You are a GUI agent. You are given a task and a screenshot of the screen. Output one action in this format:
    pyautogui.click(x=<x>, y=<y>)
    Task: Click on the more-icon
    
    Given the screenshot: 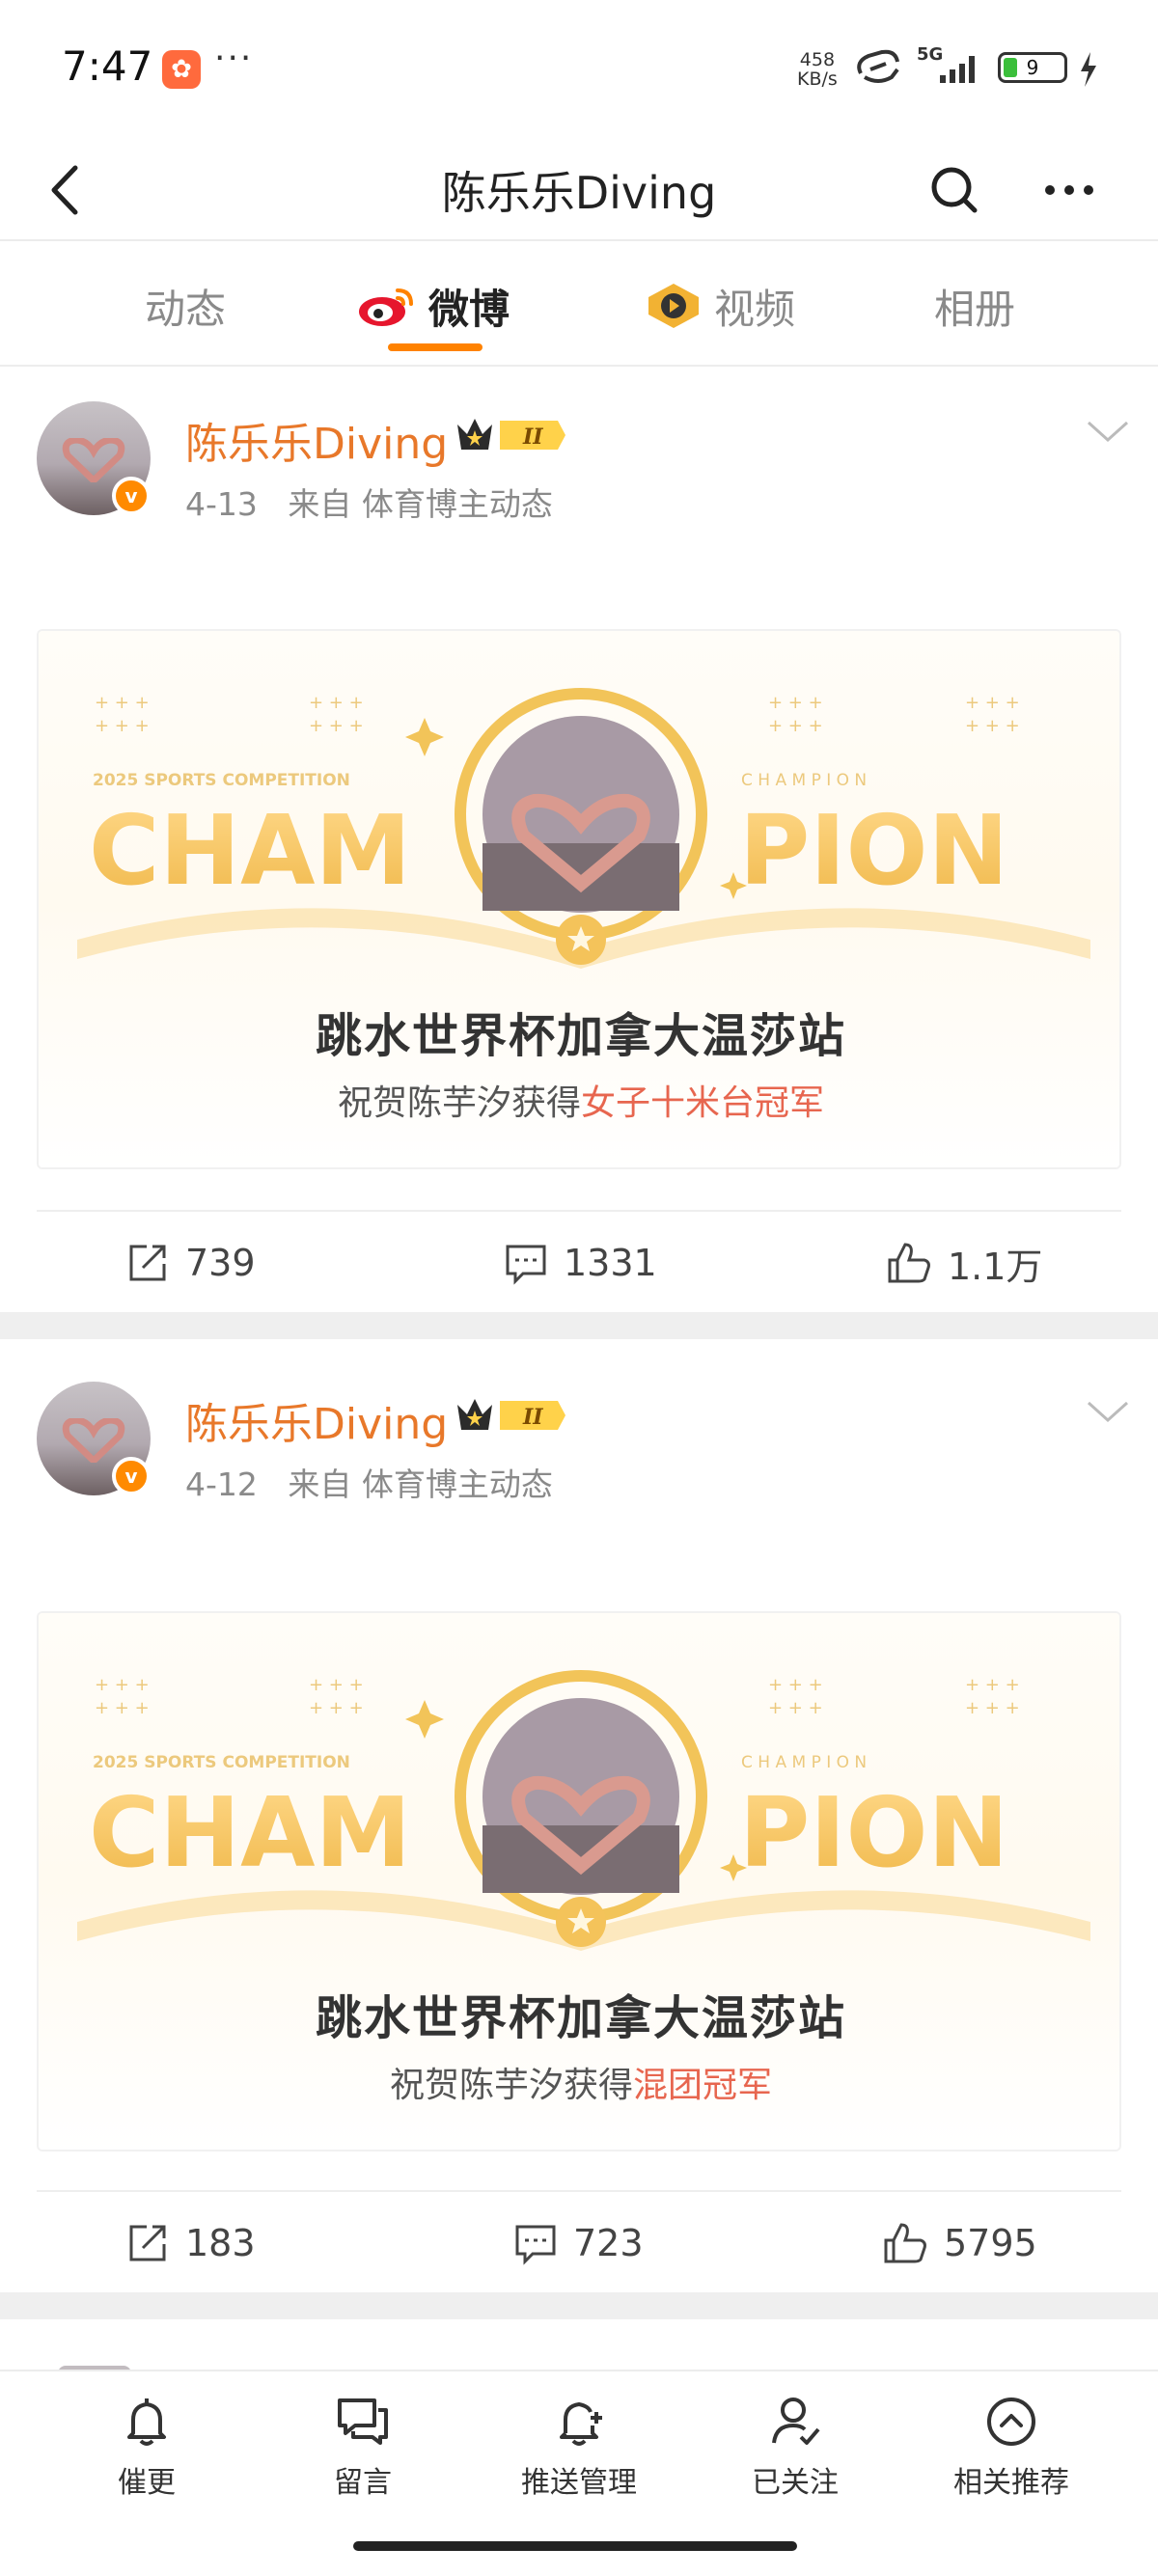 What is the action you would take?
    pyautogui.click(x=1069, y=190)
    